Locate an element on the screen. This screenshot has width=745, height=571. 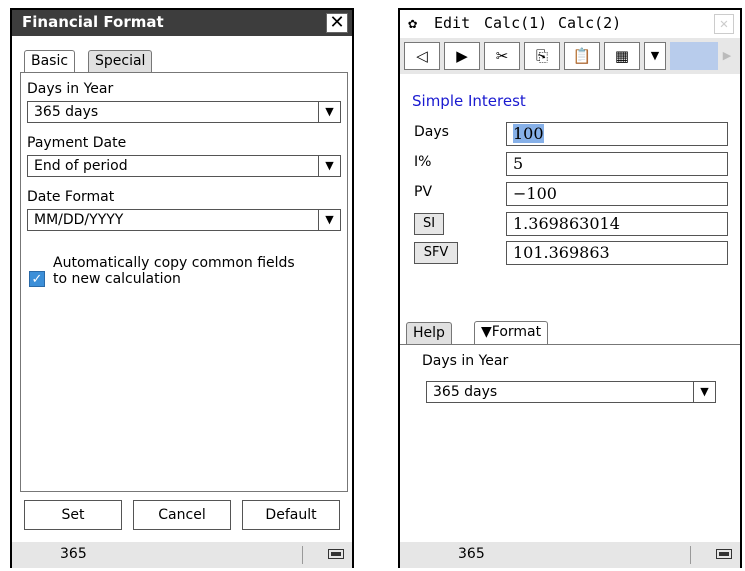
payment-date-select: End of period ▼ is located at coordinates (184, 166).